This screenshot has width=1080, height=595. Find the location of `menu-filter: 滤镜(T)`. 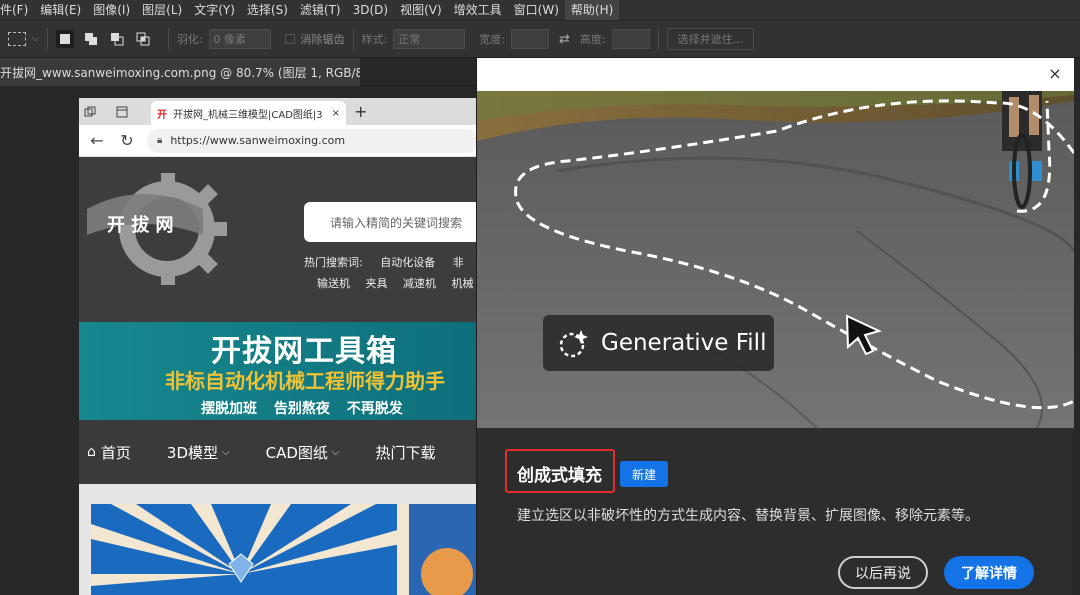

menu-filter: 滤镜(T) is located at coordinates (320, 10).